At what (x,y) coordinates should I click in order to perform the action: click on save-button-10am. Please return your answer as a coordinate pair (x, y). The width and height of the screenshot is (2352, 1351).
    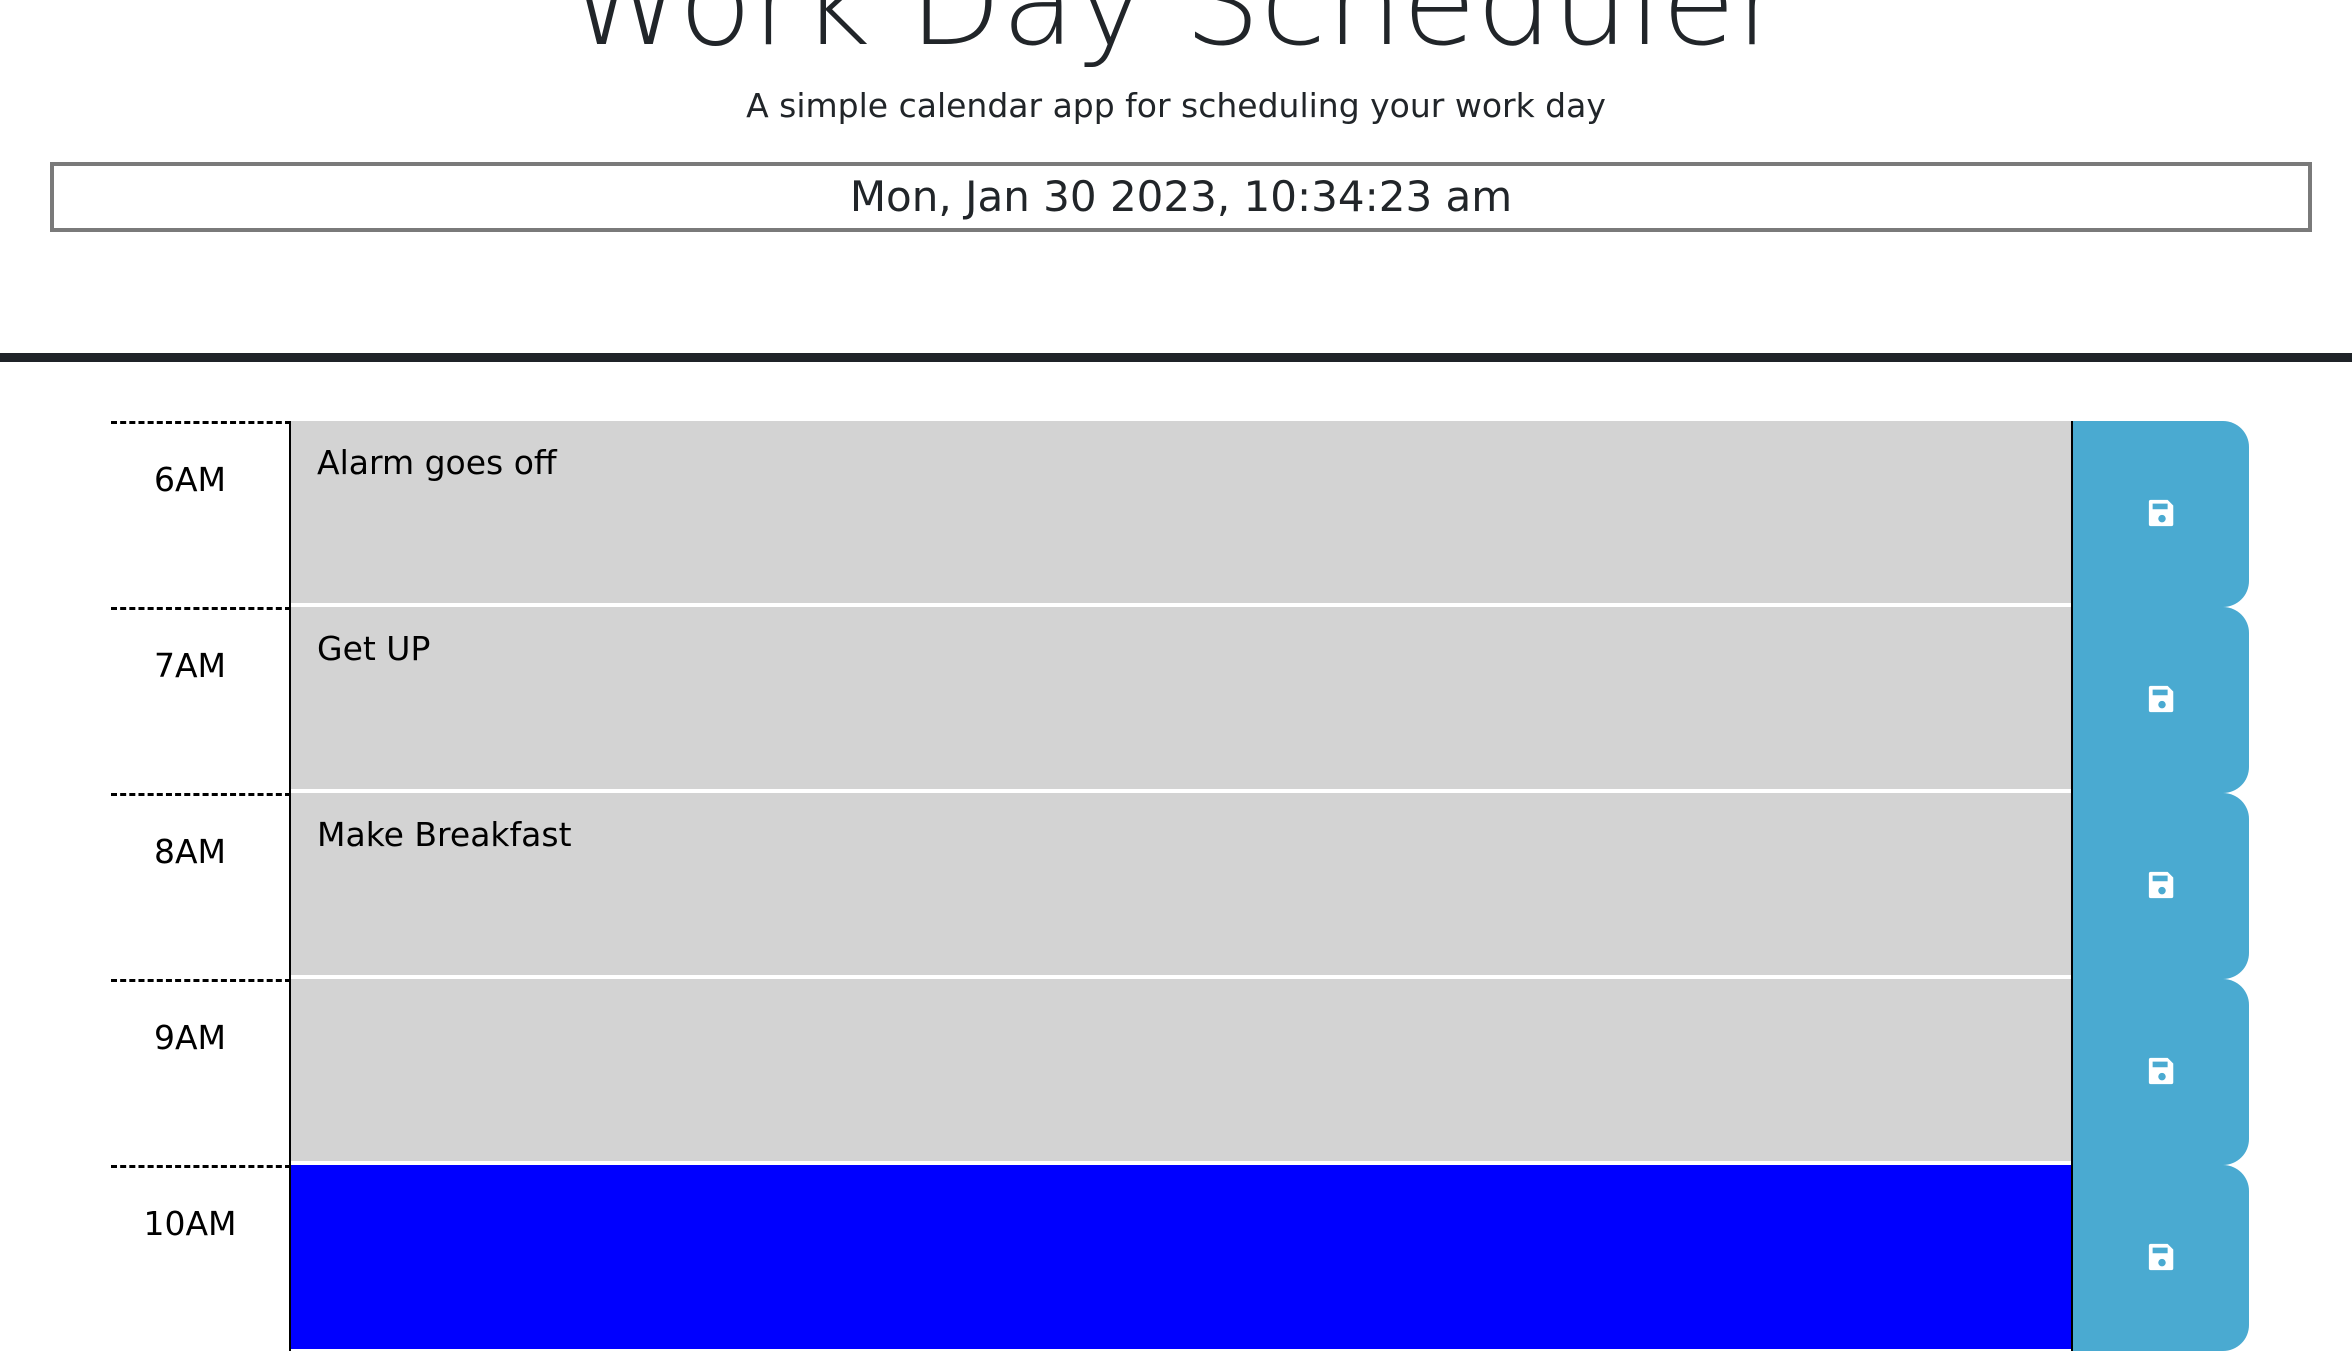
    Looking at the image, I should click on (2160, 1258).